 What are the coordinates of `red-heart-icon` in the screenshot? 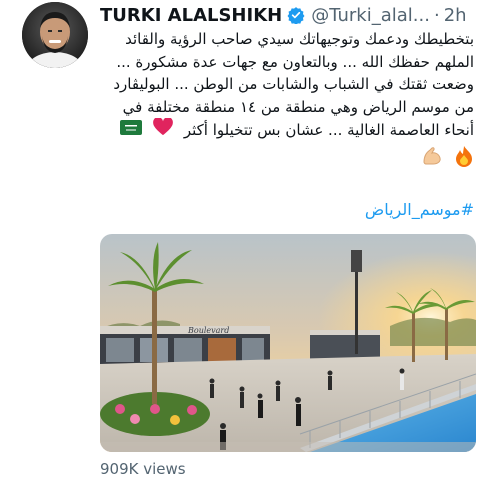 It's located at (163, 130).